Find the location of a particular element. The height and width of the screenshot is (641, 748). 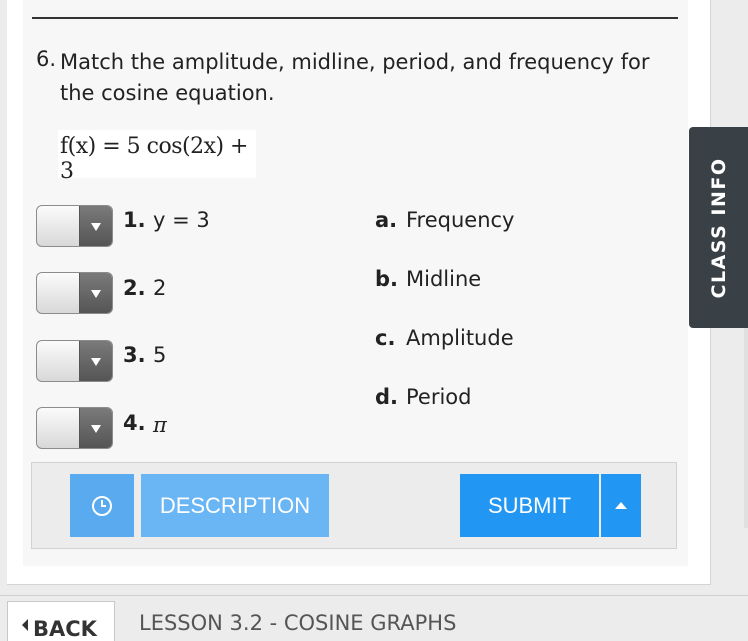

submit-button: SUBMIT is located at coordinates (529, 505).